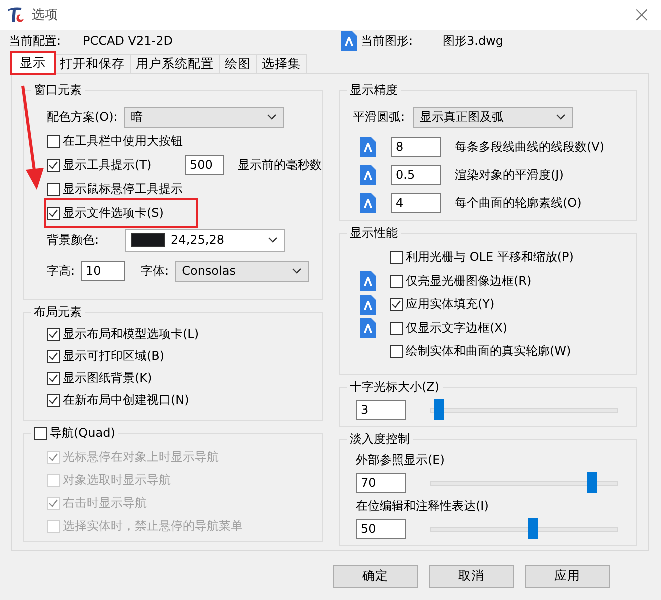 Image resolution: width=661 pixels, height=600 pixels. I want to click on input-field: 50, so click(381, 529).